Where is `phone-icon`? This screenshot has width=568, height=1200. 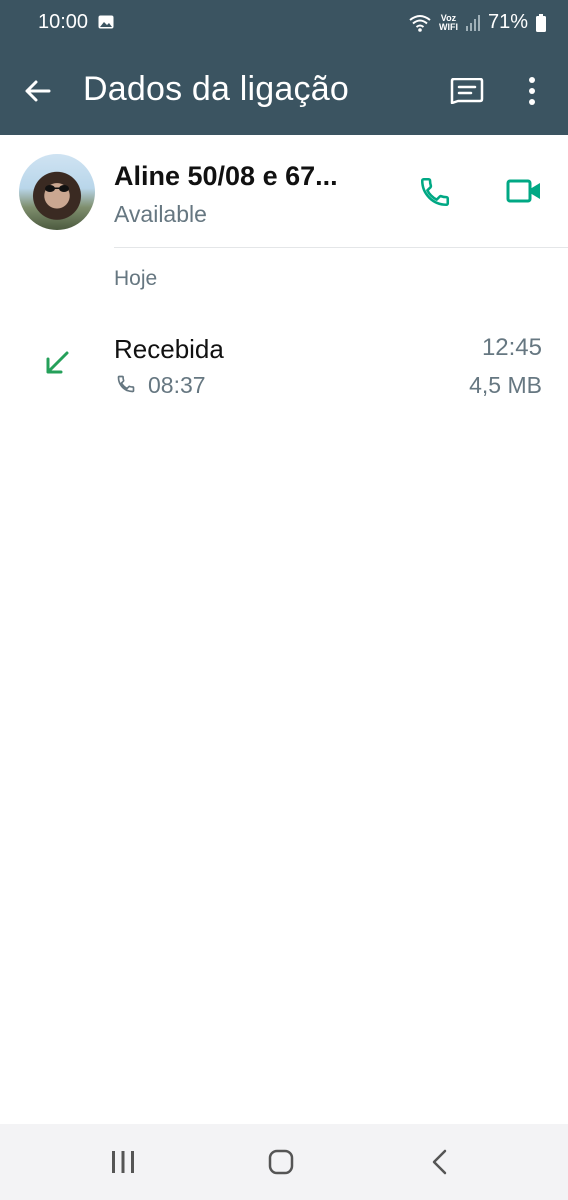 phone-icon is located at coordinates (435, 192).